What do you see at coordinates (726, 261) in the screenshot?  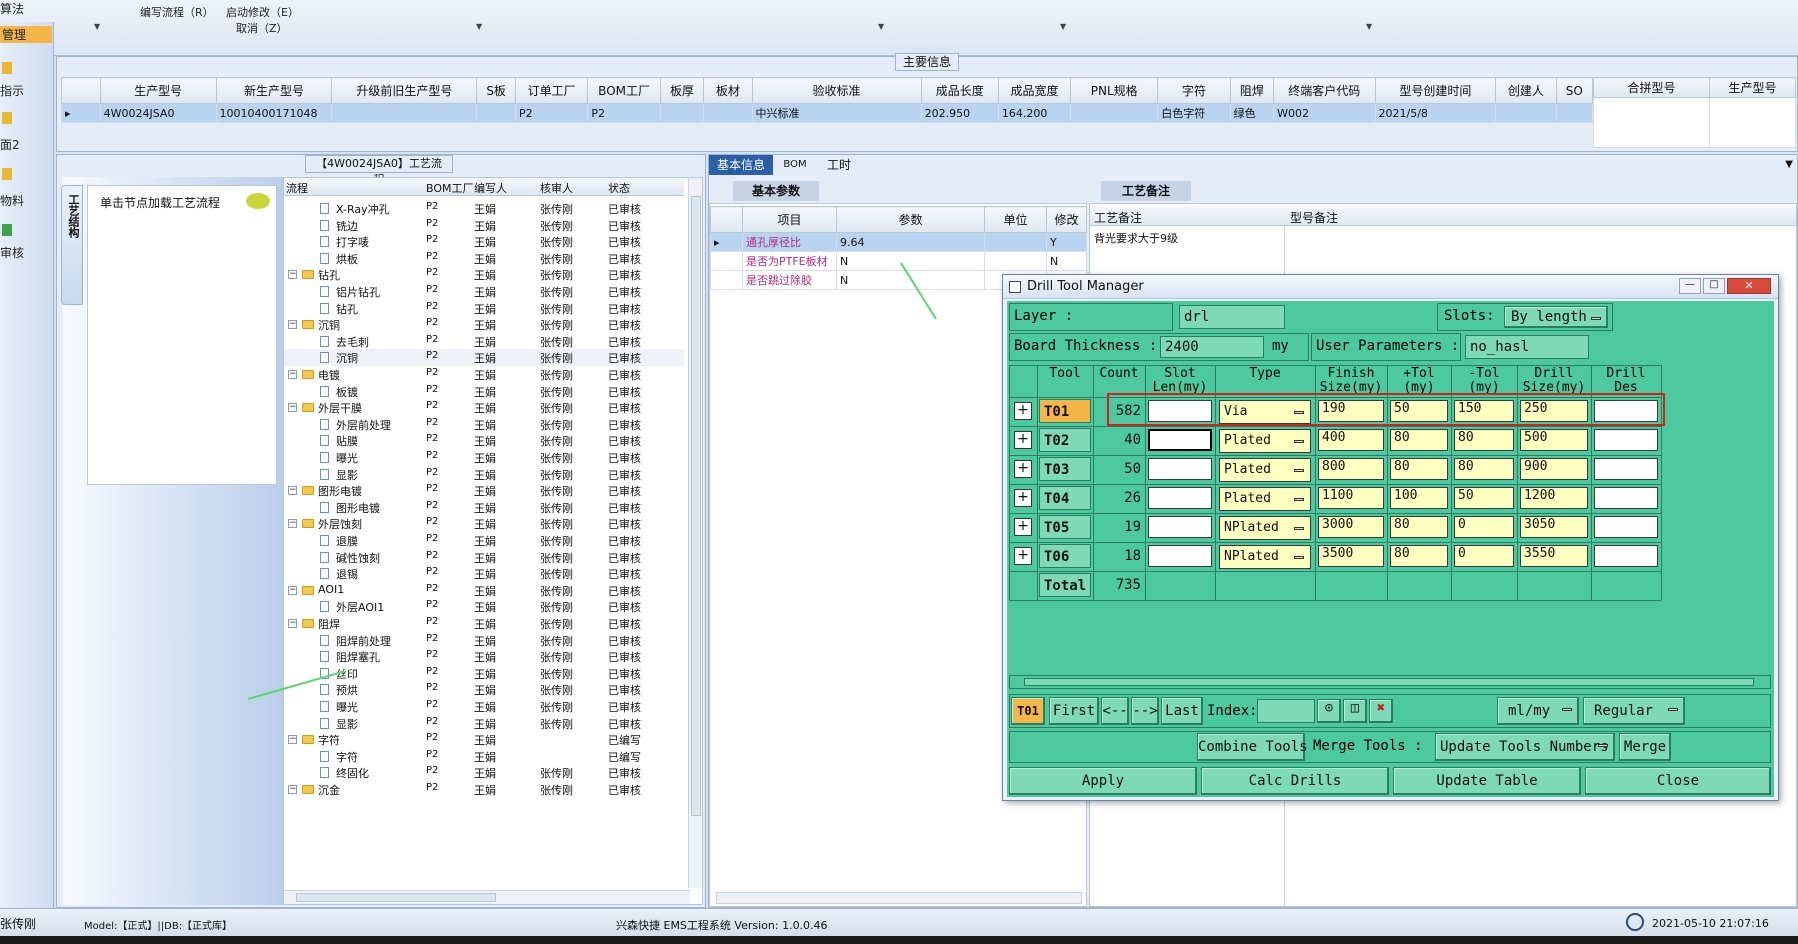 I see `row-indicator` at bounding box center [726, 261].